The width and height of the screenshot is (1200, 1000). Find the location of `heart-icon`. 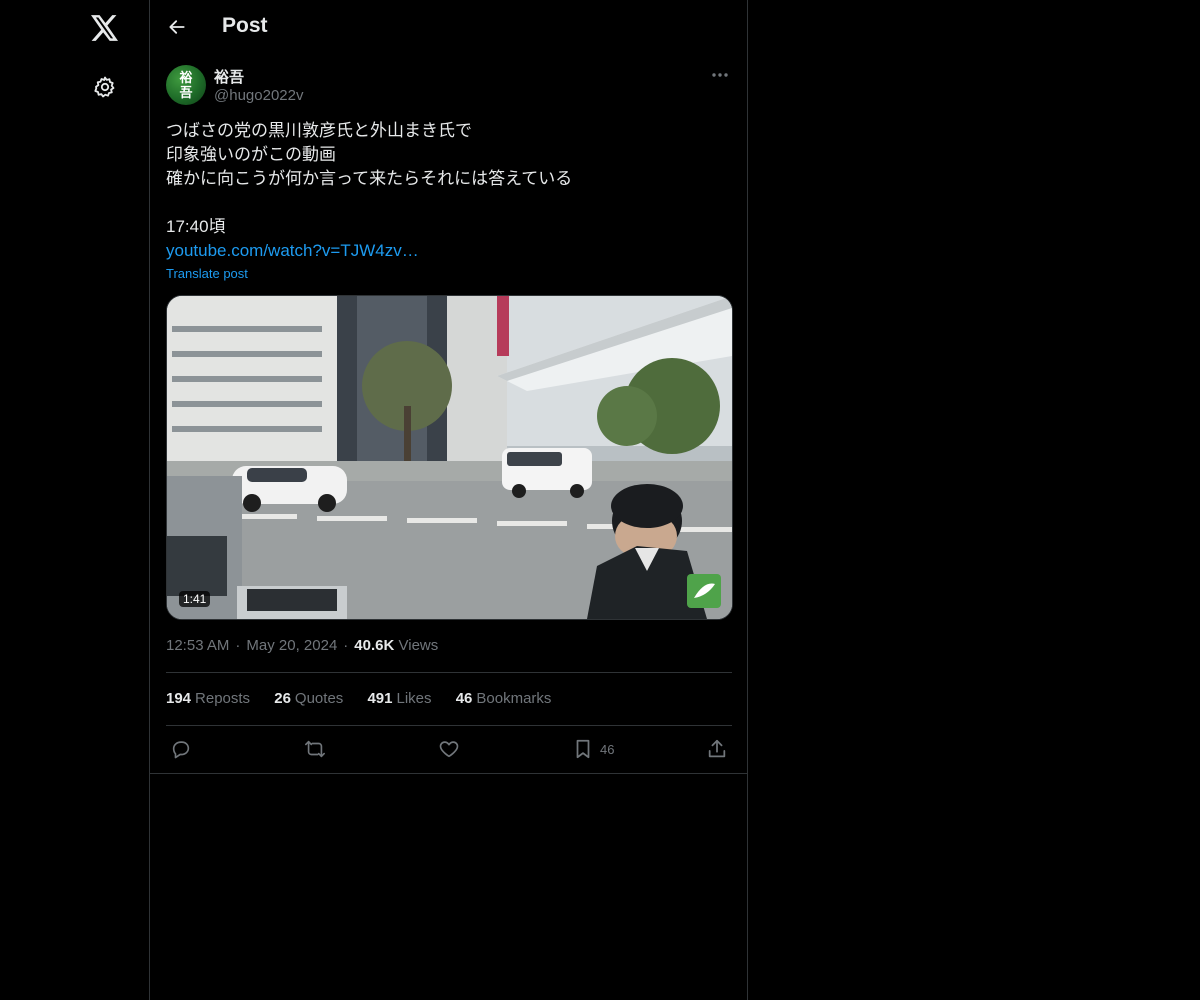

heart-icon is located at coordinates (449, 749).